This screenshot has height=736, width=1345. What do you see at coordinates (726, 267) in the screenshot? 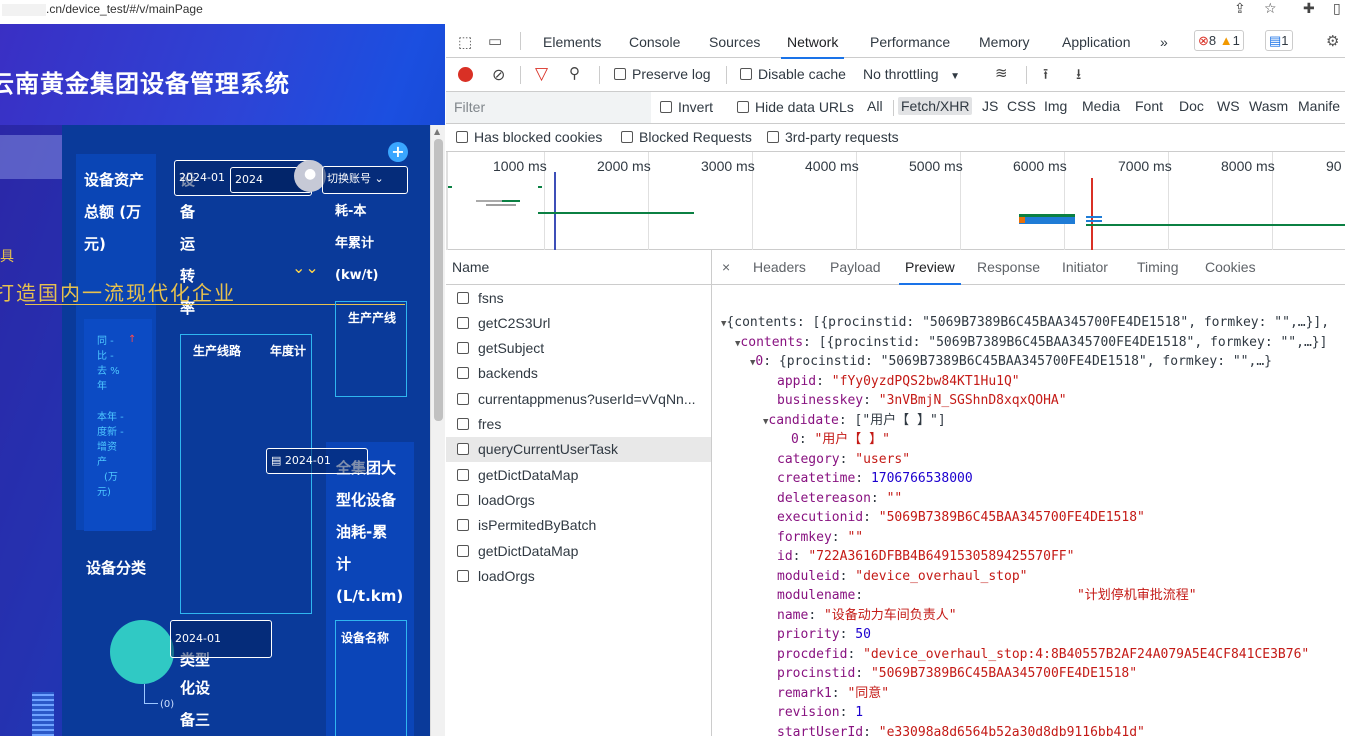
I see `close-detail-icon: ×` at bounding box center [726, 267].